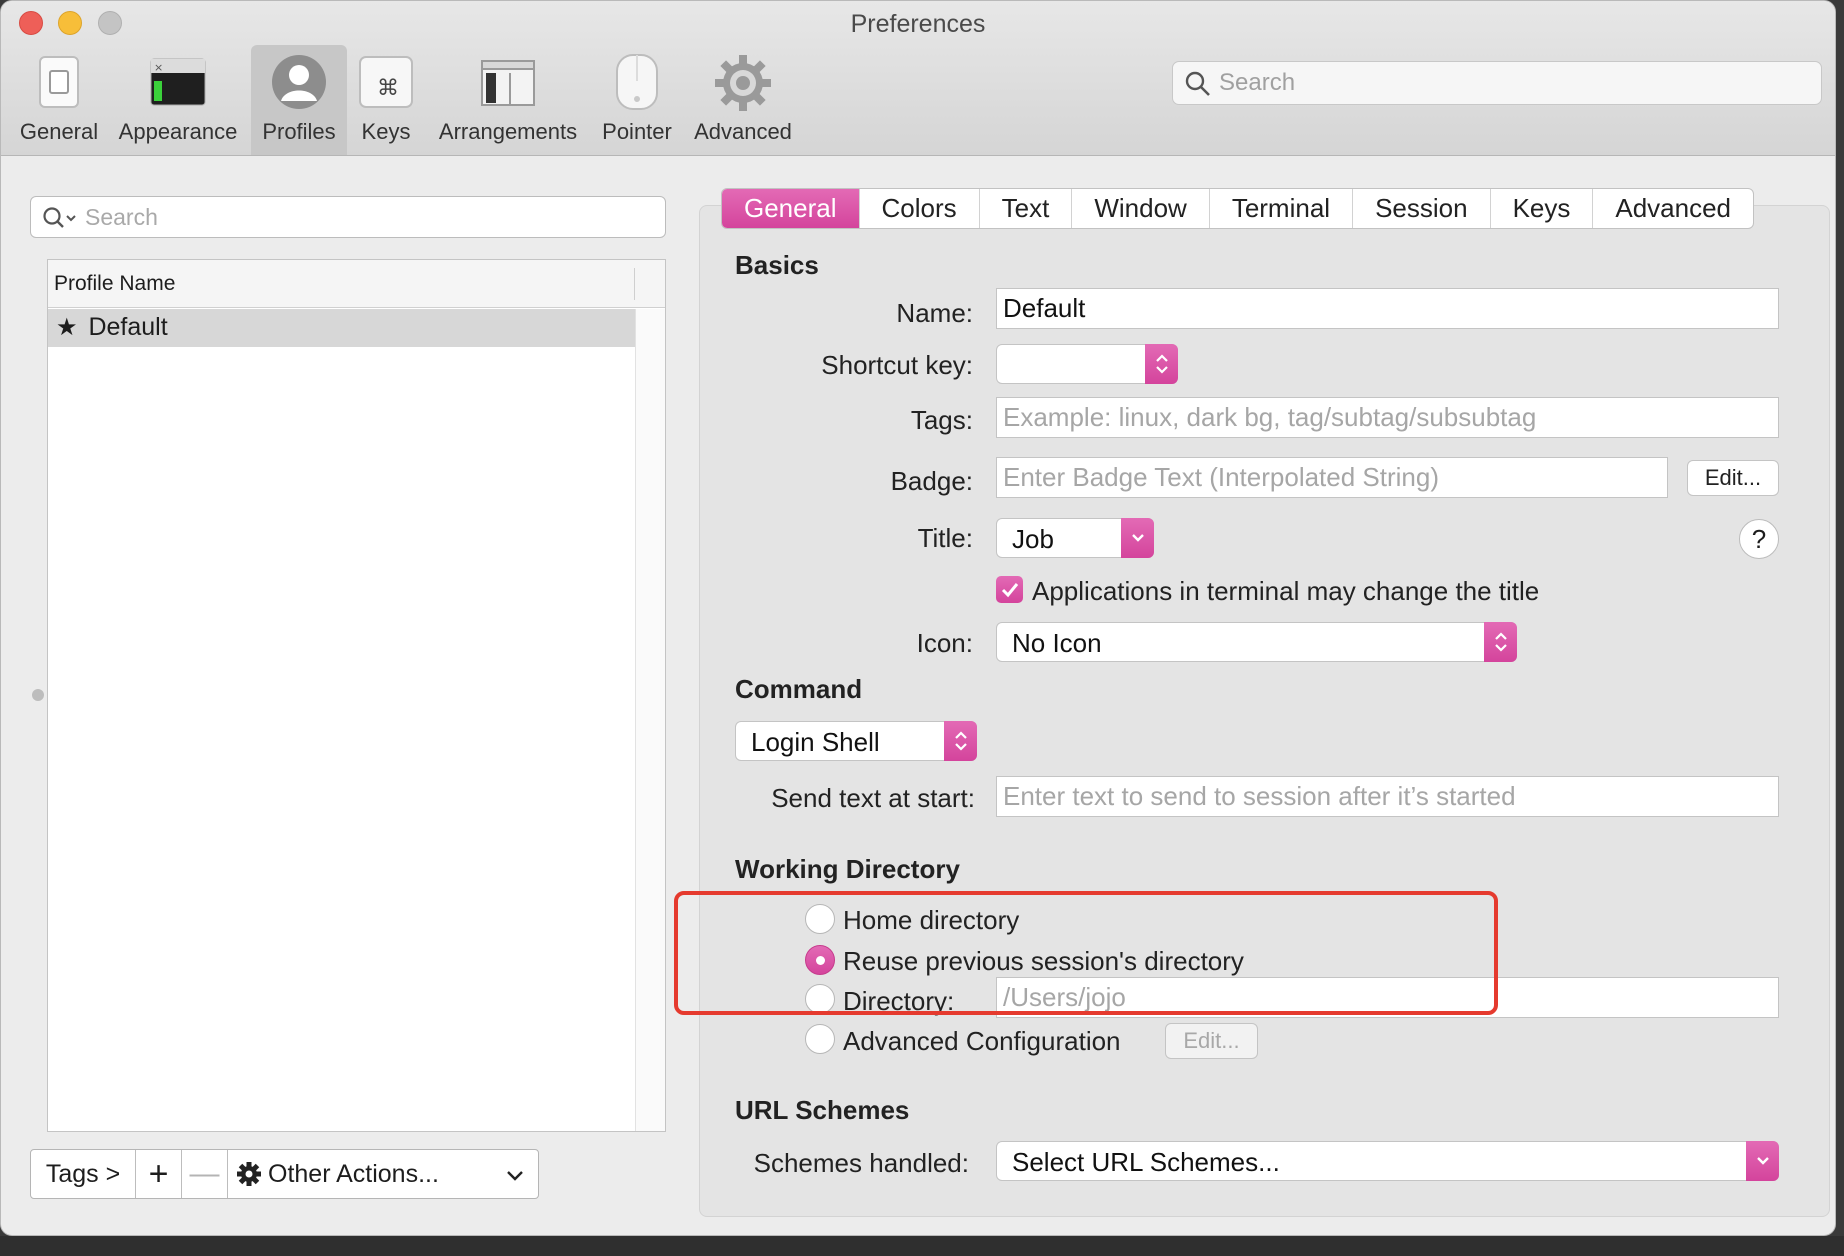  What do you see at coordinates (1542, 208) in the screenshot?
I see `tab-keys: Keys` at bounding box center [1542, 208].